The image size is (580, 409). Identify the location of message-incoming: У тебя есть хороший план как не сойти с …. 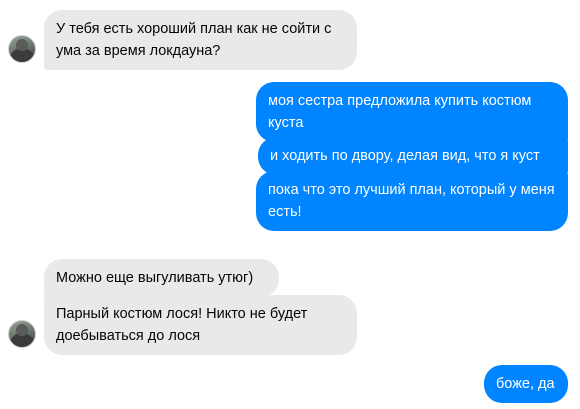
(200, 40).